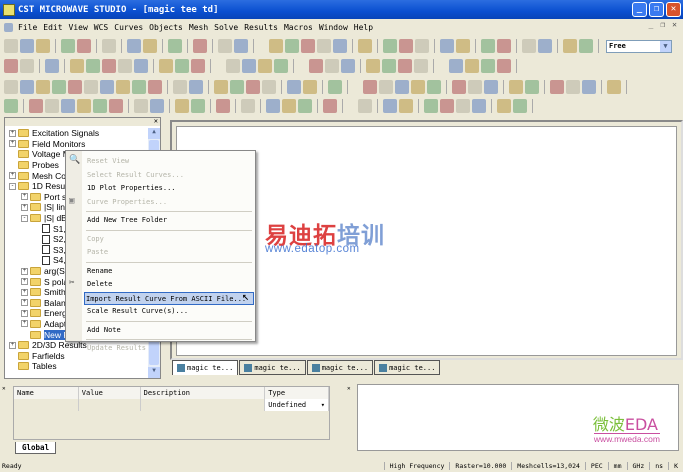 The height and width of the screenshot is (472, 683). Describe the element at coordinates (673, 9) in the screenshot. I see `close-button: ✕` at that location.